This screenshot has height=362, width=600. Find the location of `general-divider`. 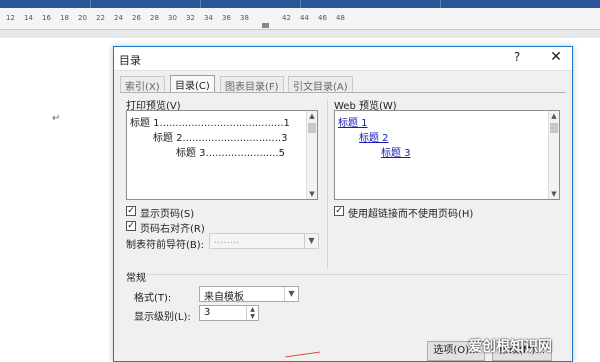

general-divider is located at coordinates (357, 274).